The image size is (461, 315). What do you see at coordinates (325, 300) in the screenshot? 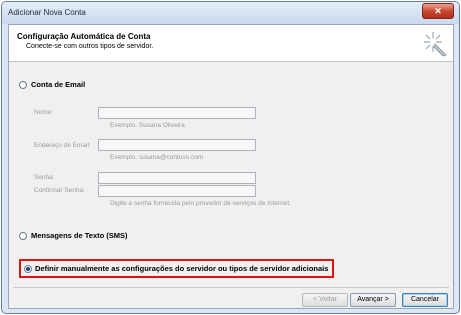
I see `back-button: < Voltar` at bounding box center [325, 300].